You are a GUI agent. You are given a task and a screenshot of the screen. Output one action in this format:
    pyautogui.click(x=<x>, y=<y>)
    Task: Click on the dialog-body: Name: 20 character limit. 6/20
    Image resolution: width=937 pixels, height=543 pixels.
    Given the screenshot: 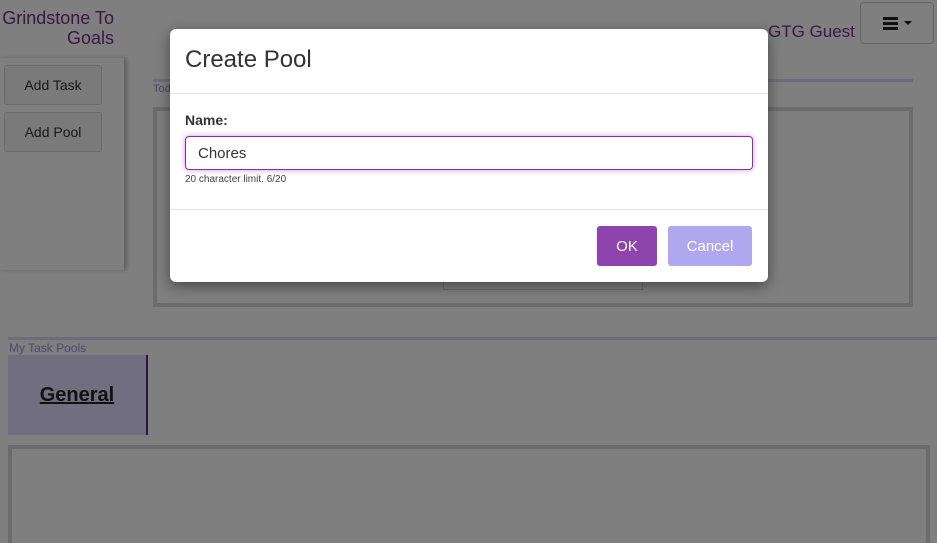 What is the action you would take?
    pyautogui.click(x=469, y=152)
    